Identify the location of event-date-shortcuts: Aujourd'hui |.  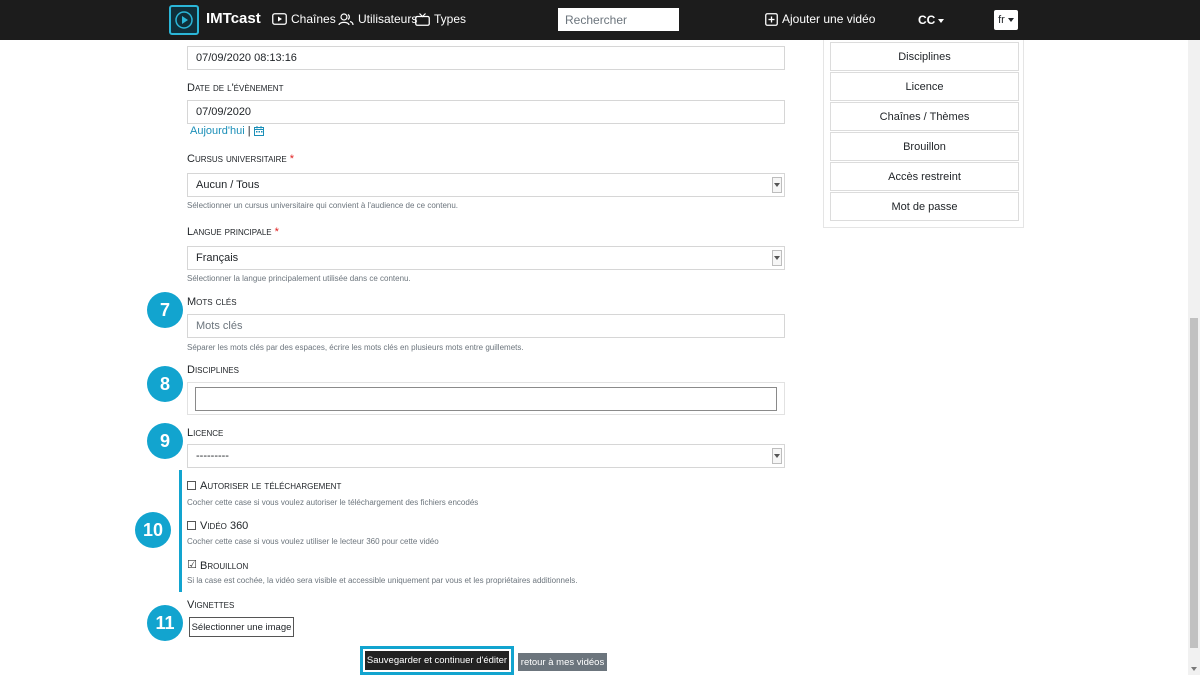
(227, 131).